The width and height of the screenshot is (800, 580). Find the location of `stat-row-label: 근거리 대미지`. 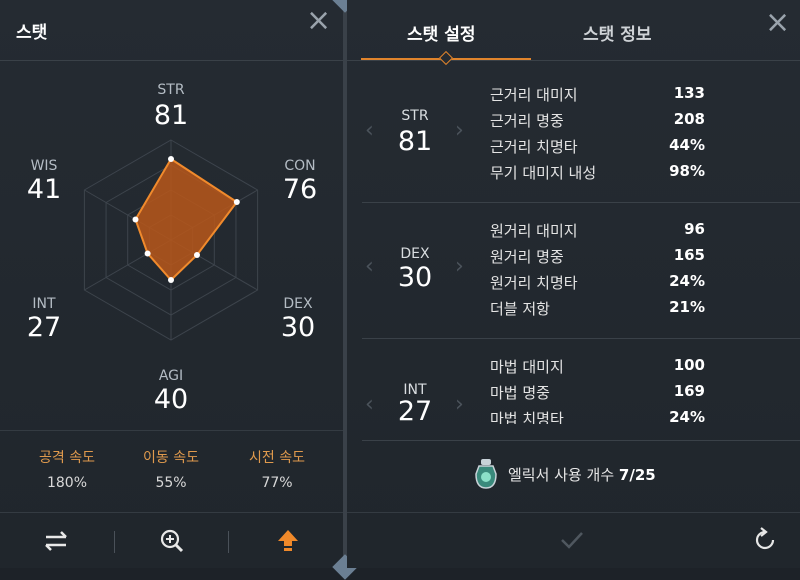

stat-row-label: 근거리 대미지 is located at coordinates (534, 95).